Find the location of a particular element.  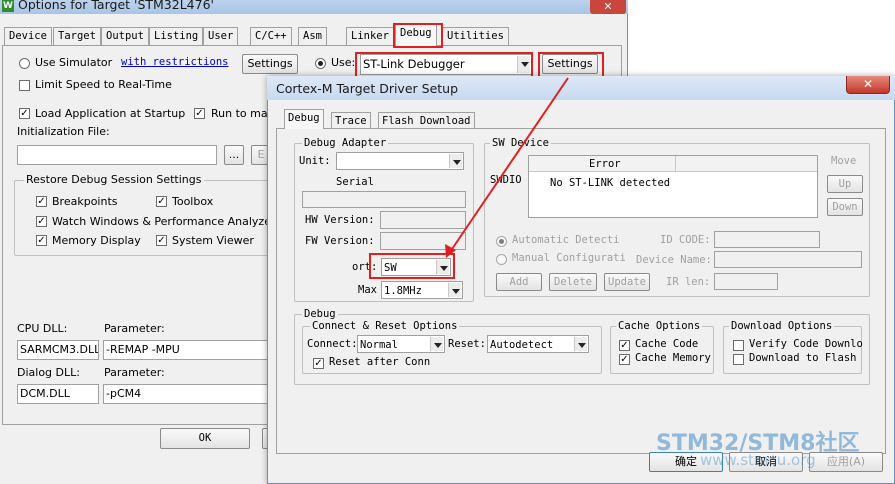

dialog-dll-field: DCM.DLL is located at coordinates (58, 394).